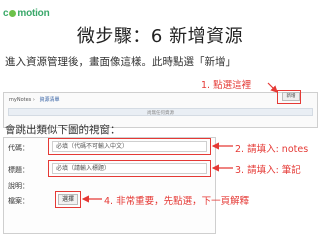 The image size is (320, 240). Describe the element at coordinates (129, 168) in the screenshot. I see `title-field-highlight` at that location.